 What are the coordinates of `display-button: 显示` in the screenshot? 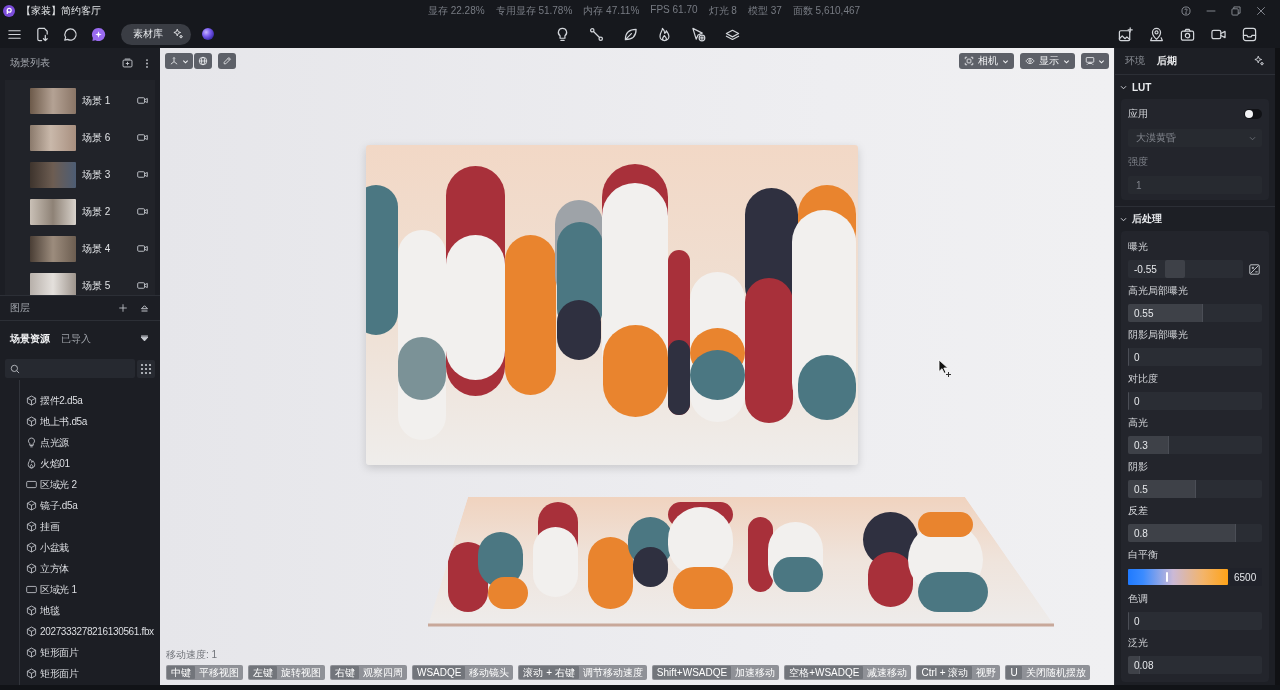 It's located at (1047, 61).